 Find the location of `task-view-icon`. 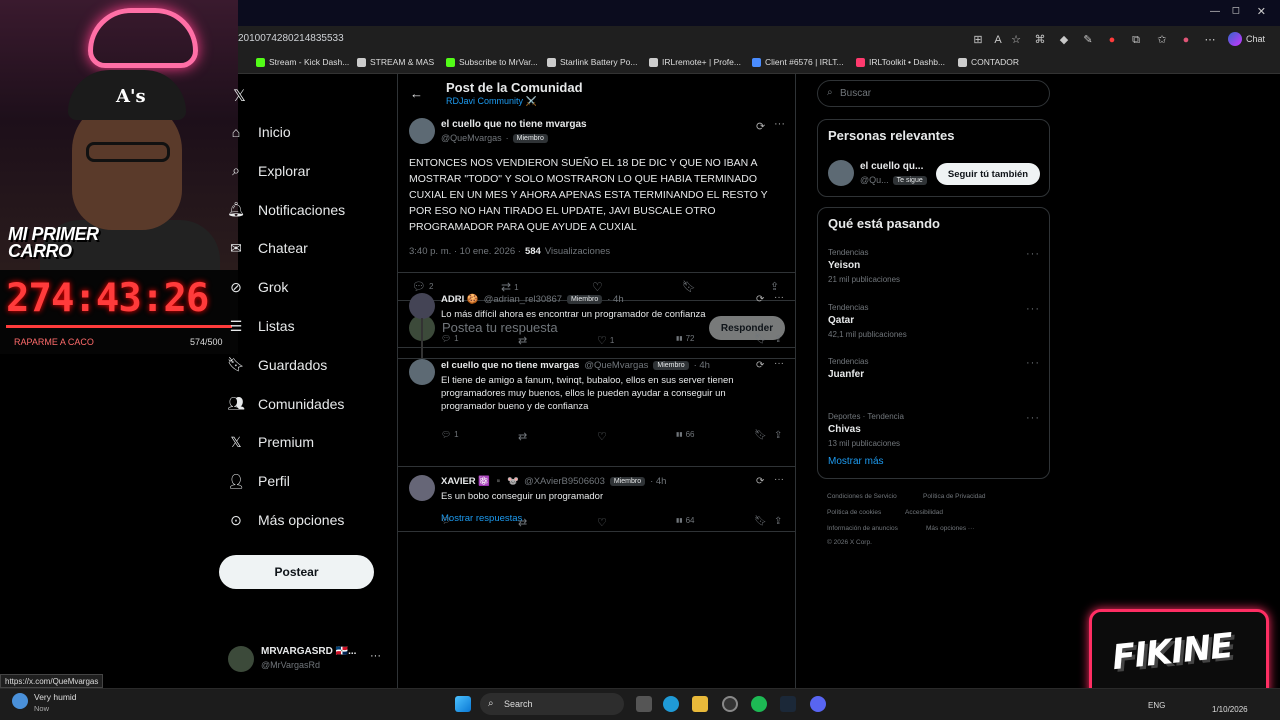

task-view-icon is located at coordinates (644, 704).